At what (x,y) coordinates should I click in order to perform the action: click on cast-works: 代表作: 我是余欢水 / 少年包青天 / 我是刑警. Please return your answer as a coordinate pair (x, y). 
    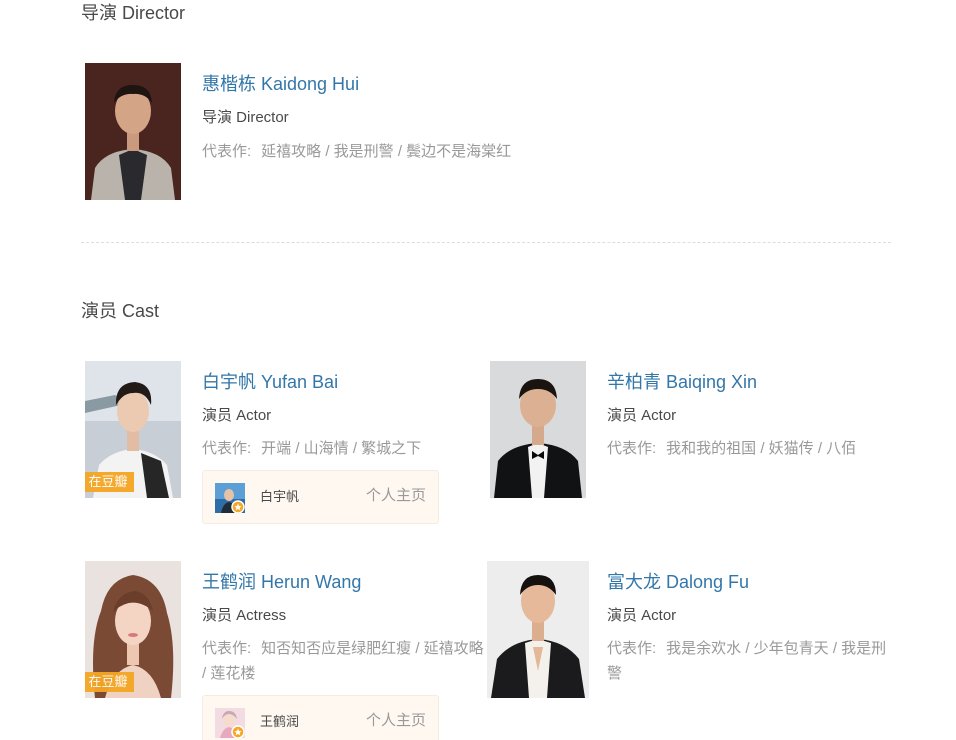
    Looking at the image, I should click on (749, 661).